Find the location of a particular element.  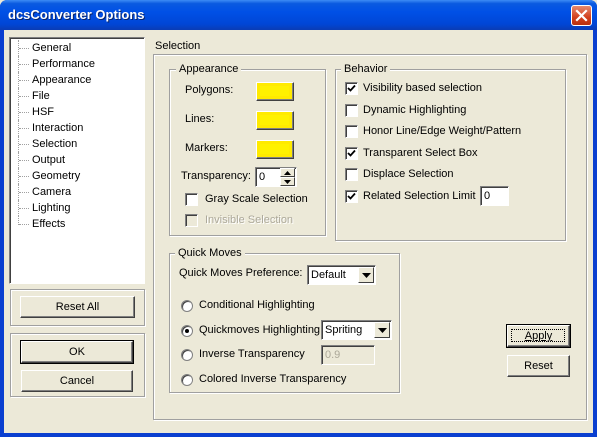

inverse-transparency-input: 0.9 is located at coordinates (348, 355).